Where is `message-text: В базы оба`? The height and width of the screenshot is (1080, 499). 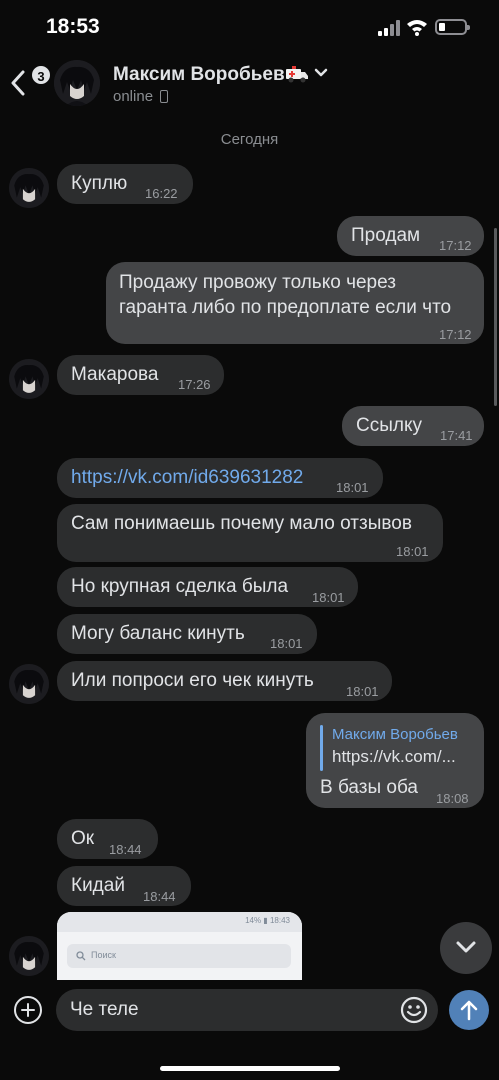 message-text: В базы оба is located at coordinates (369, 787).